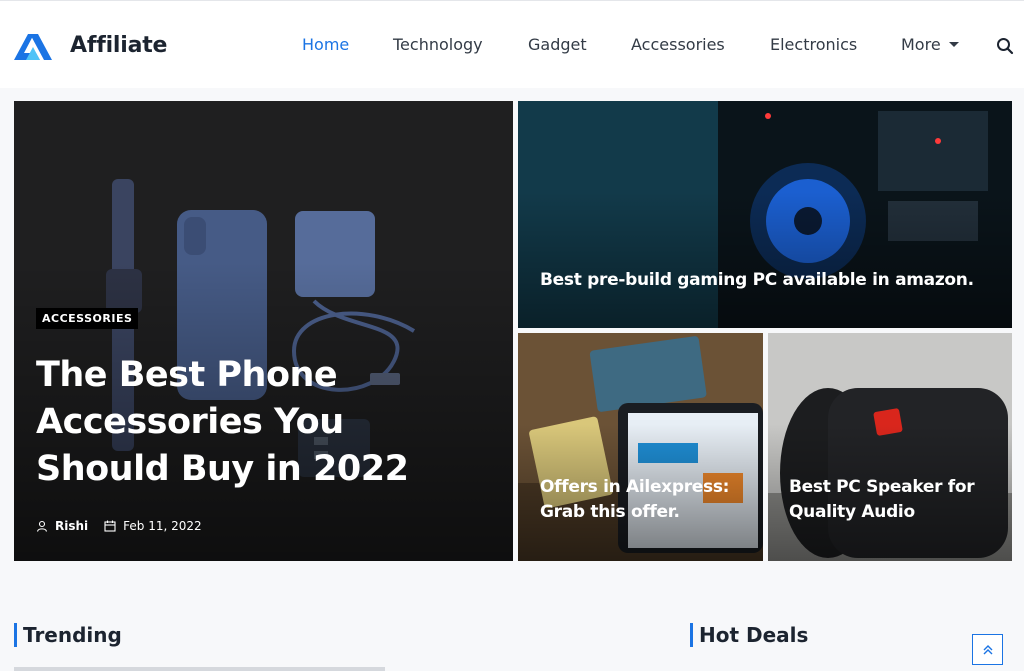 This screenshot has width=1024, height=671. What do you see at coordinates (68, 635) in the screenshot?
I see `section-title-trending: Trending` at bounding box center [68, 635].